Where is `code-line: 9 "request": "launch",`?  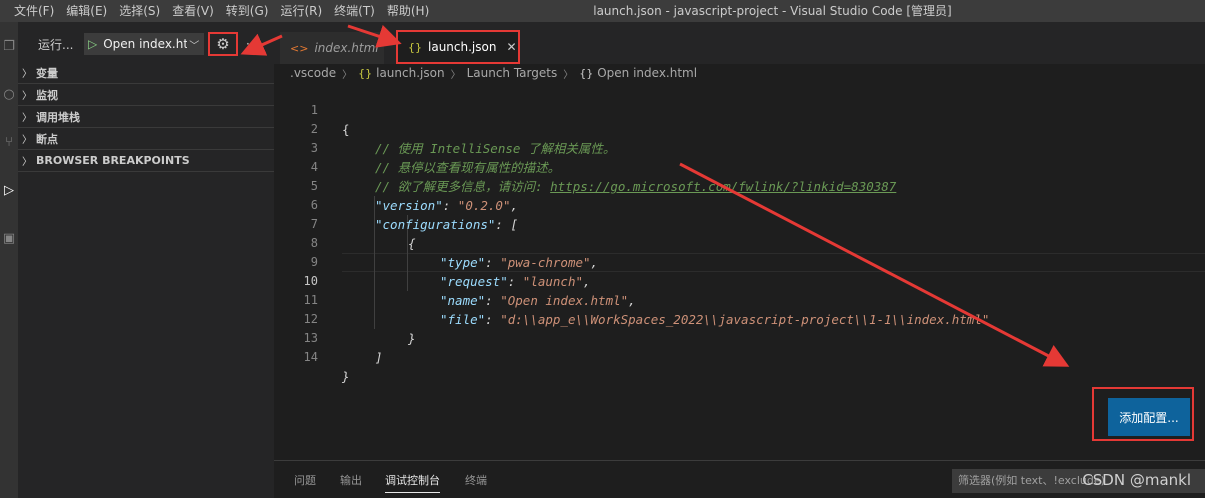 code-line: 9 "request": "launch", is located at coordinates (450, 272).